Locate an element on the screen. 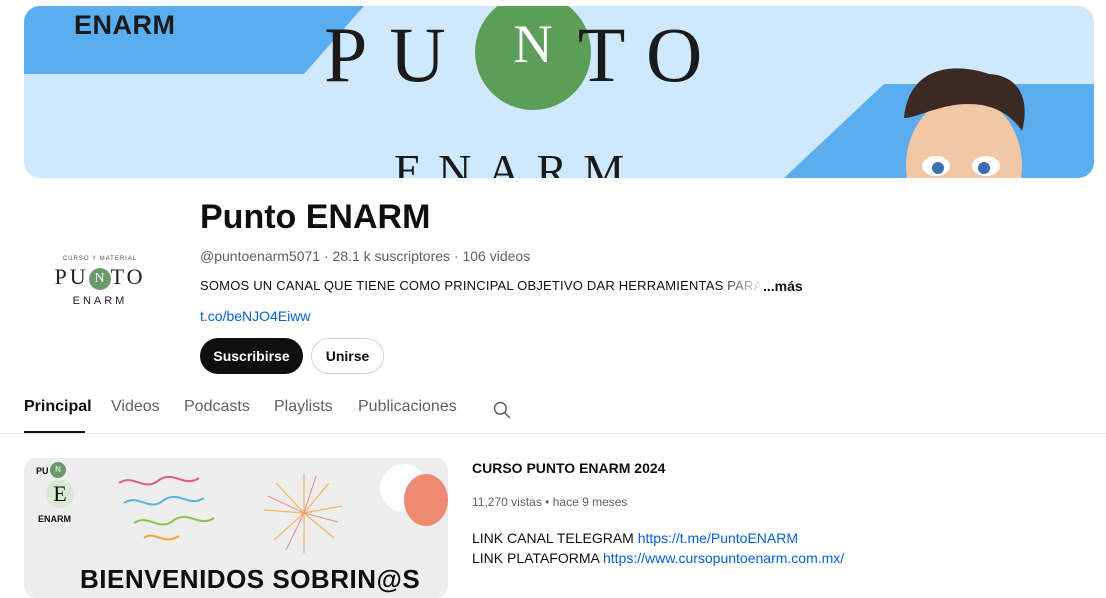 The image size is (1106, 598). featured-video-thumbnail: PU TO N E ENARM BIENVENIDOS SOBRIN@S is located at coordinates (236, 528).